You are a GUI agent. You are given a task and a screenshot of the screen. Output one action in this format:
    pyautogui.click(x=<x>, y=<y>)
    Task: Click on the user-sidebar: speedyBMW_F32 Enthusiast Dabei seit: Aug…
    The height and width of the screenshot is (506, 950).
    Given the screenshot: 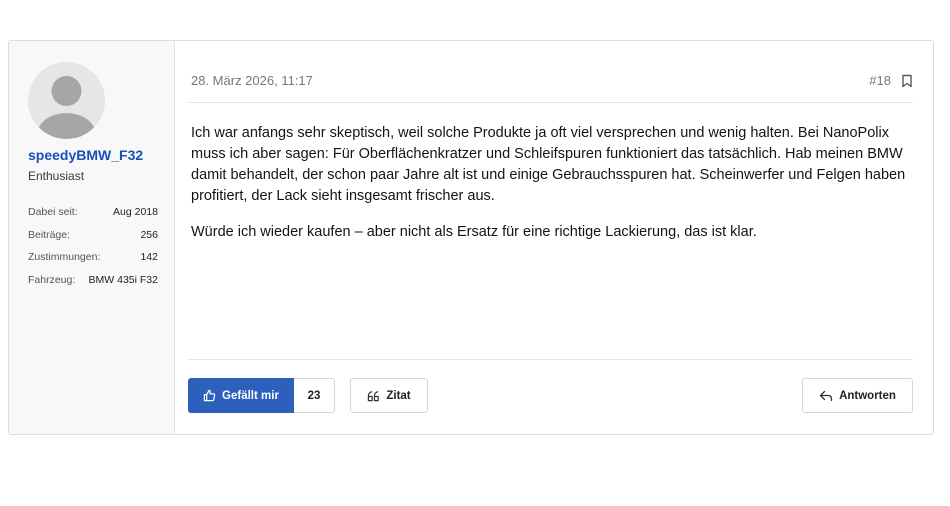 What is the action you would take?
    pyautogui.click(x=92, y=237)
    